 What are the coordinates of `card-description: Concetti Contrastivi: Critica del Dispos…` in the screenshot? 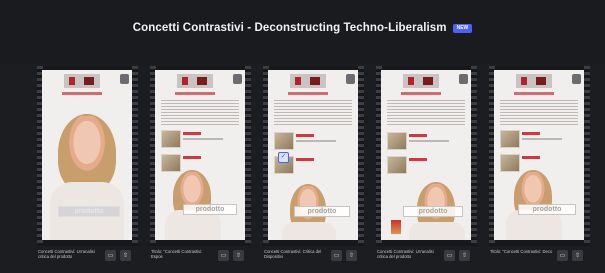 It's located at (293, 254).